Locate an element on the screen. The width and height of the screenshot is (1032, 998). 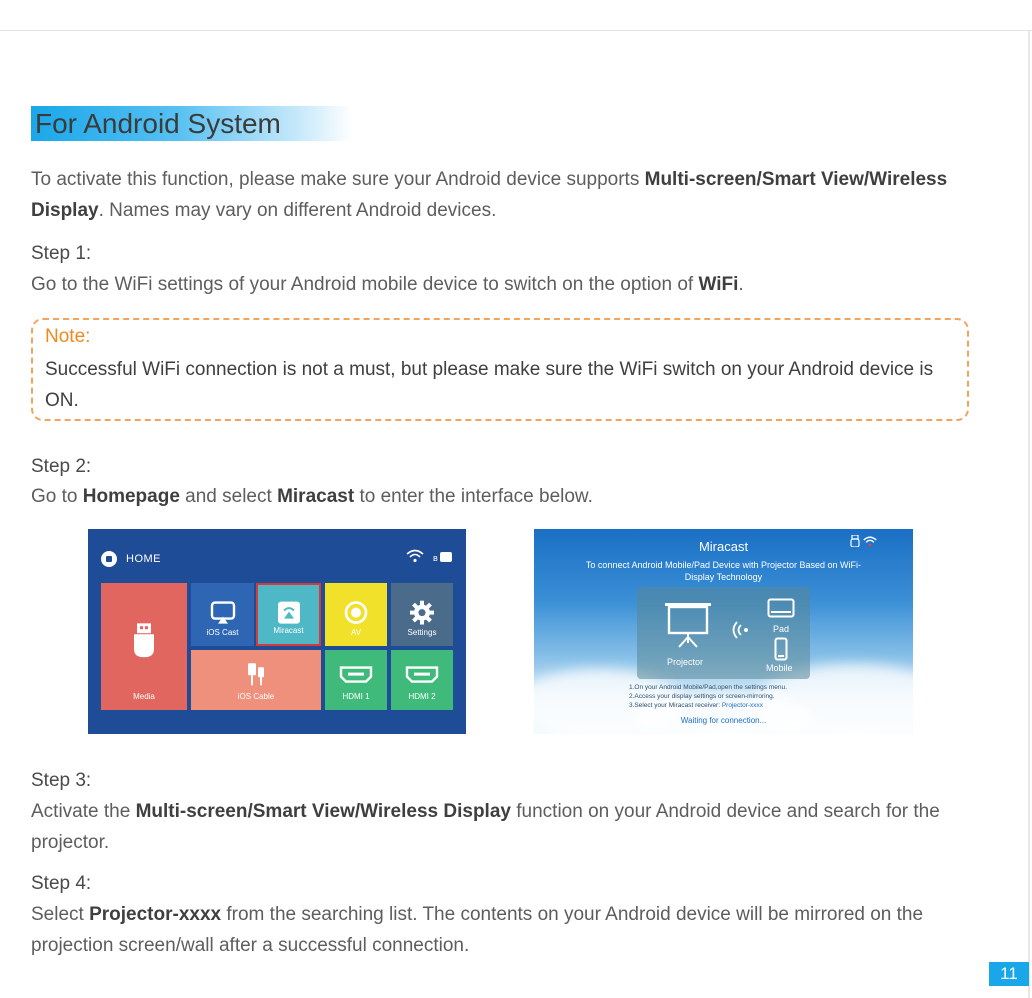
tile-miracast: Miracast is located at coordinates (288, 614).